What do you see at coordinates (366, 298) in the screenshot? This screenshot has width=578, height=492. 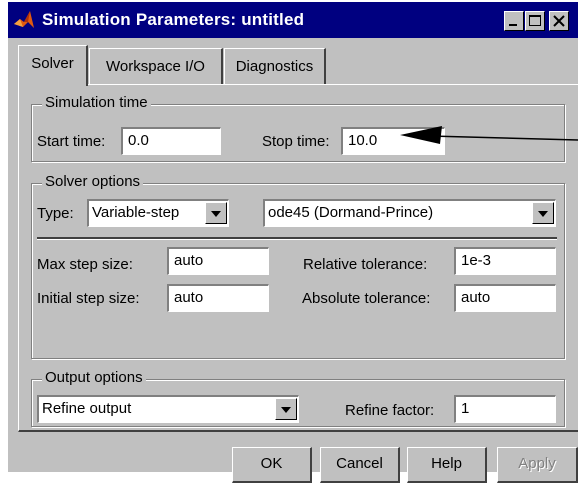 I see `absolute-tolerance-label: Absolute tolerance:` at bounding box center [366, 298].